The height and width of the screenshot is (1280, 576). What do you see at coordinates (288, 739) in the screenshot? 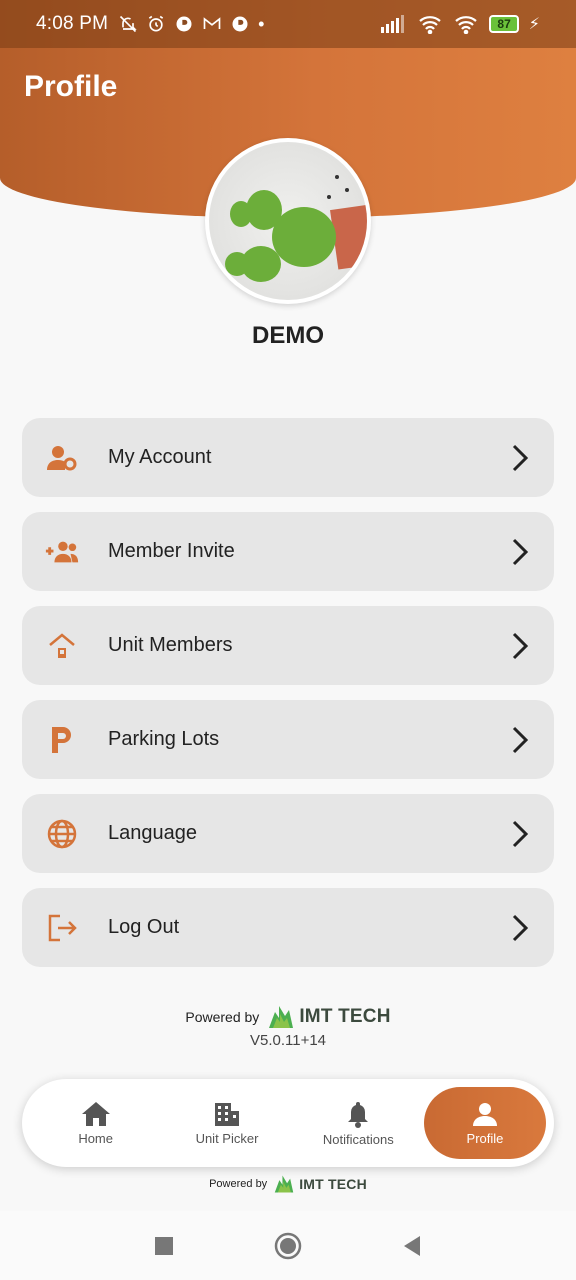
I see `menu-item-parking-lots: Parking Lots` at bounding box center [288, 739].